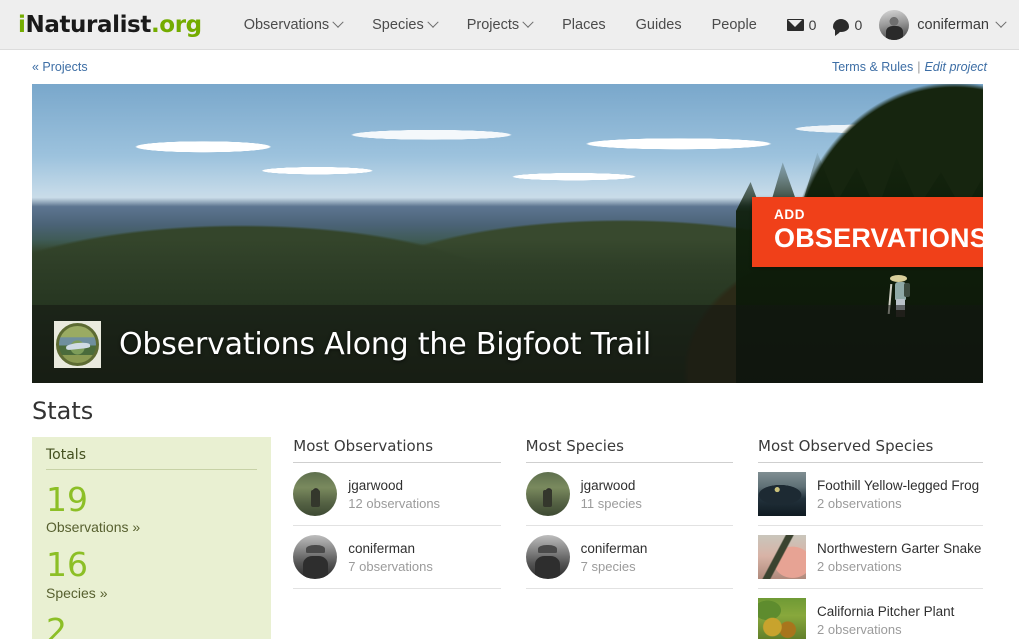  I want to click on ribbon-observations-label: OBSERVATIONS, so click(878, 237).